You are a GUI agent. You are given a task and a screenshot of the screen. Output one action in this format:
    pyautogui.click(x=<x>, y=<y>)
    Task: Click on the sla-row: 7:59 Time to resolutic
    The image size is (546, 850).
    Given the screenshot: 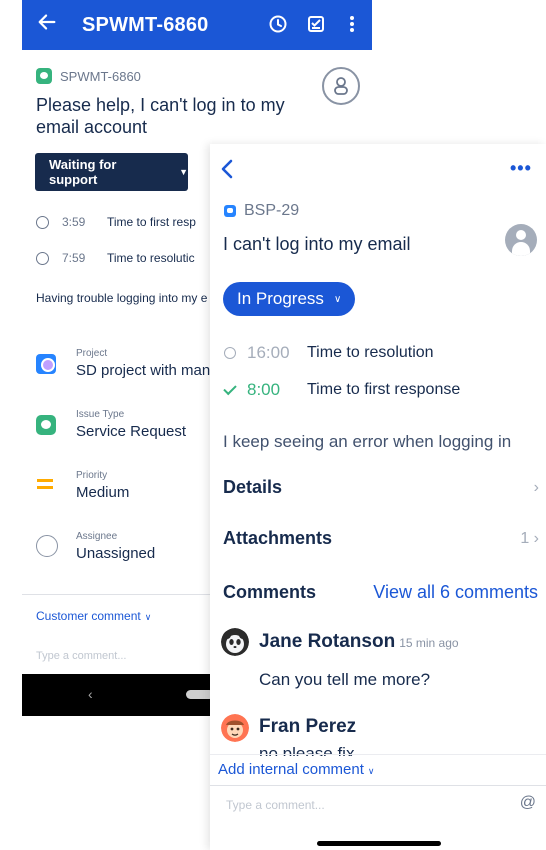 What is the action you would take?
    pyautogui.click(x=115, y=258)
    